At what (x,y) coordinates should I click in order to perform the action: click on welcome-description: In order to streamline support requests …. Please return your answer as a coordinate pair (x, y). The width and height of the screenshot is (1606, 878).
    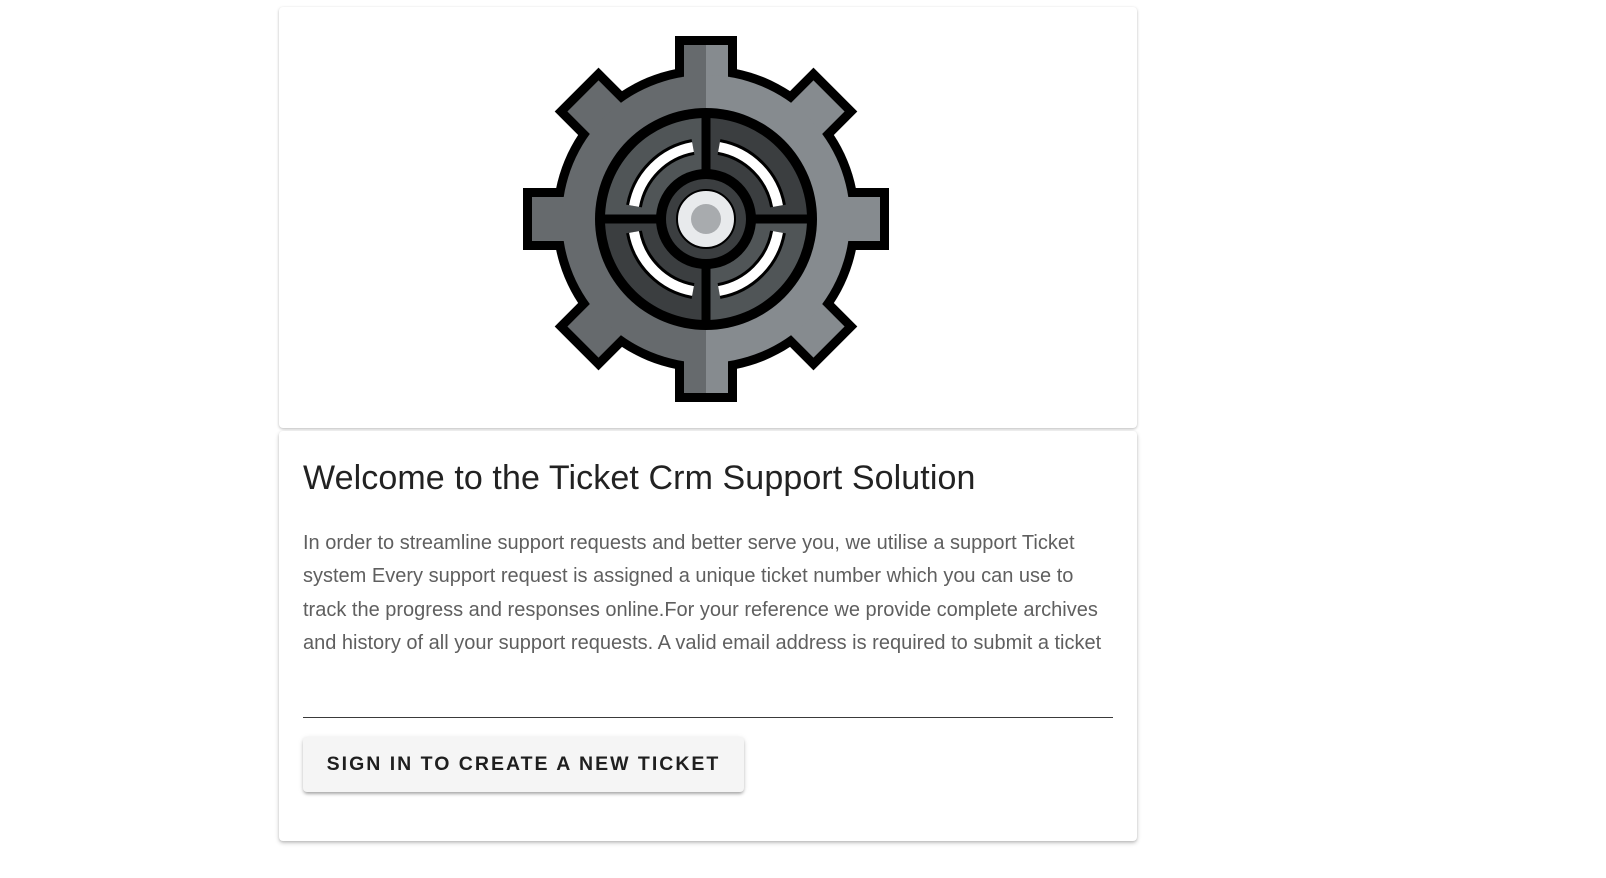
    Looking at the image, I should click on (702, 593).